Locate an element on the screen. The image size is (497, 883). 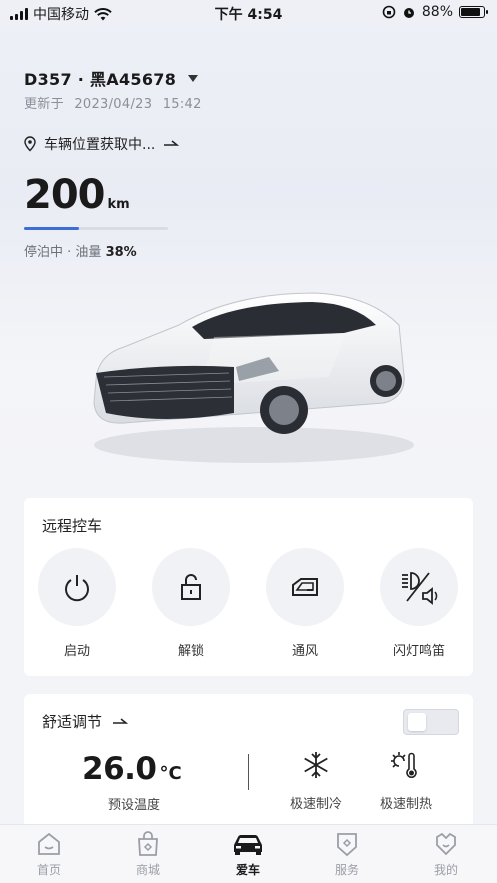
vehicle-status-line: 停泊中 · 油量 38% is located at coordinates (80, 252).